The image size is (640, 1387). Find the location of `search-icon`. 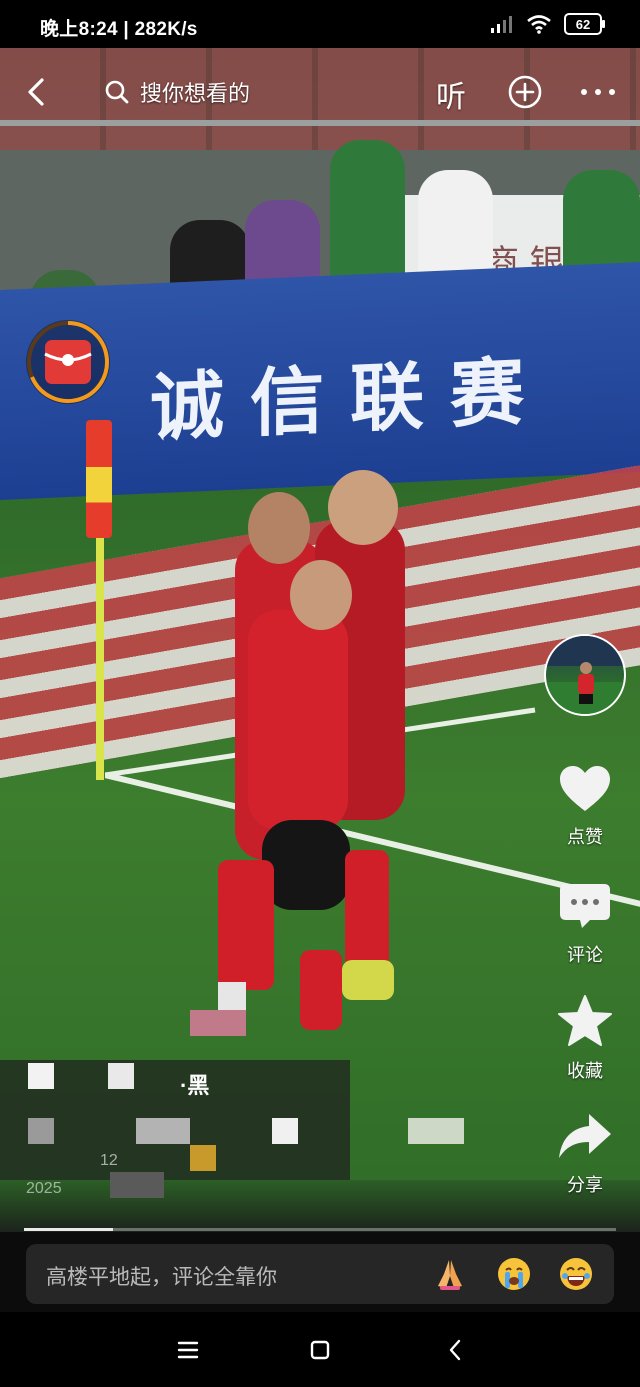

search-icon is located at coordinates (117, 92).